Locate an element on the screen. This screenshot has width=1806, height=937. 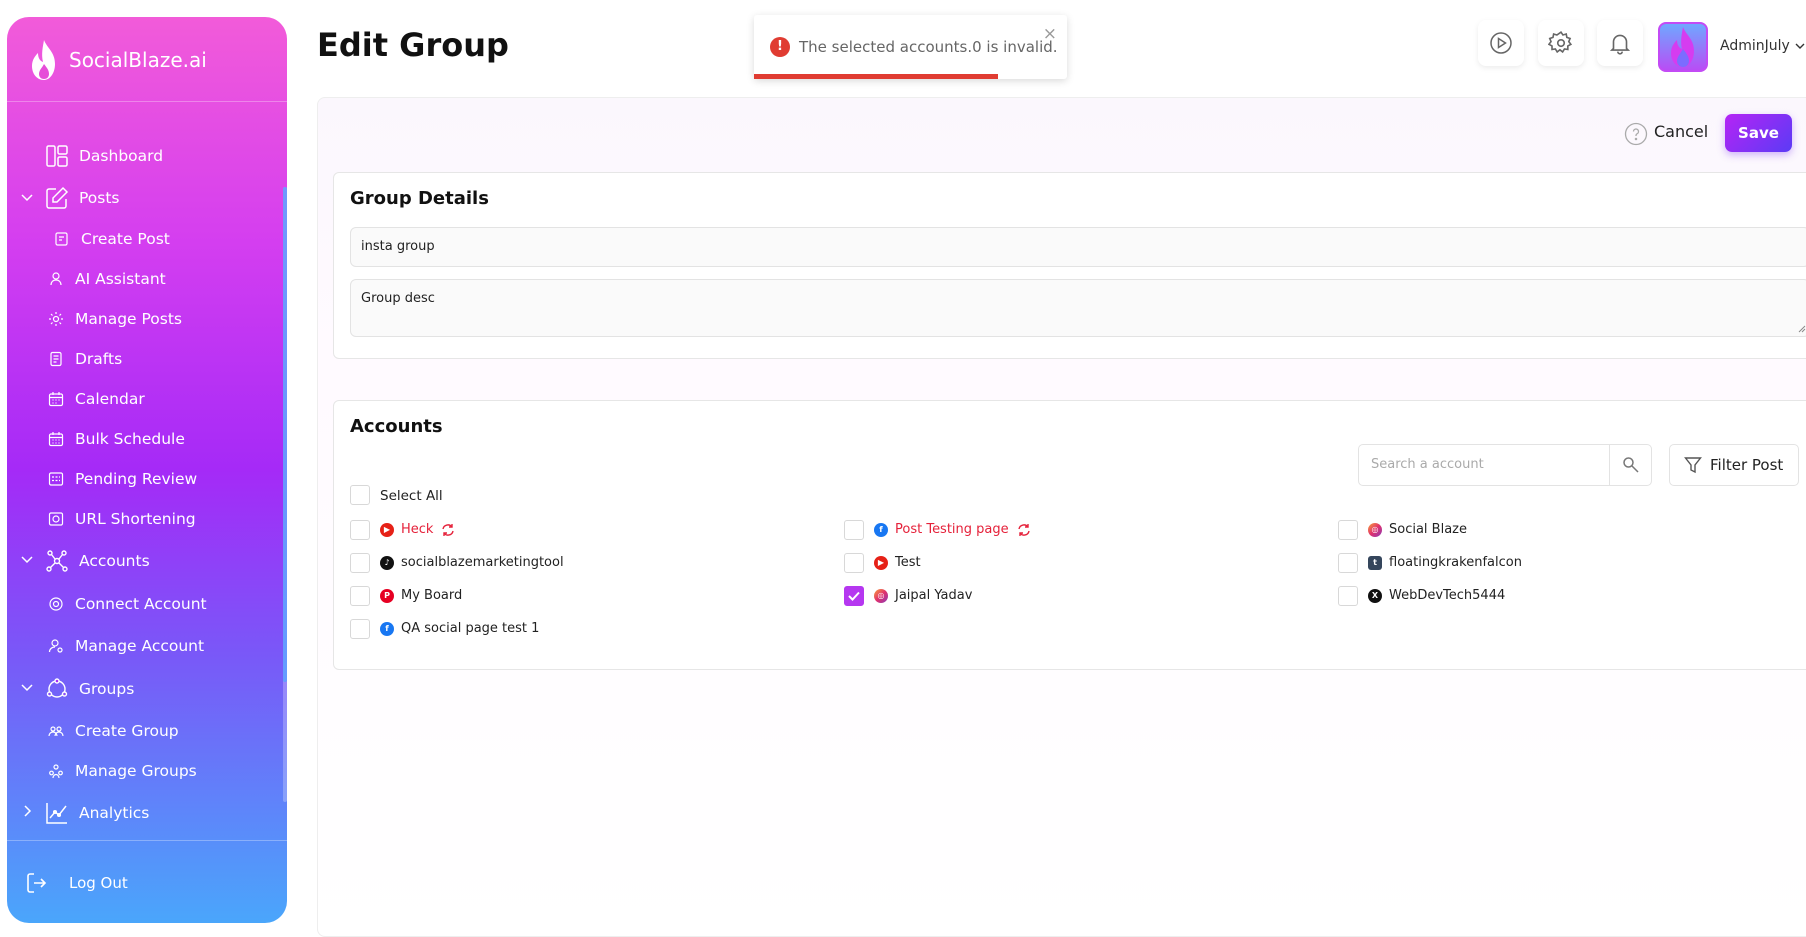
close-icon: × is located at coordinates (1050, 34).